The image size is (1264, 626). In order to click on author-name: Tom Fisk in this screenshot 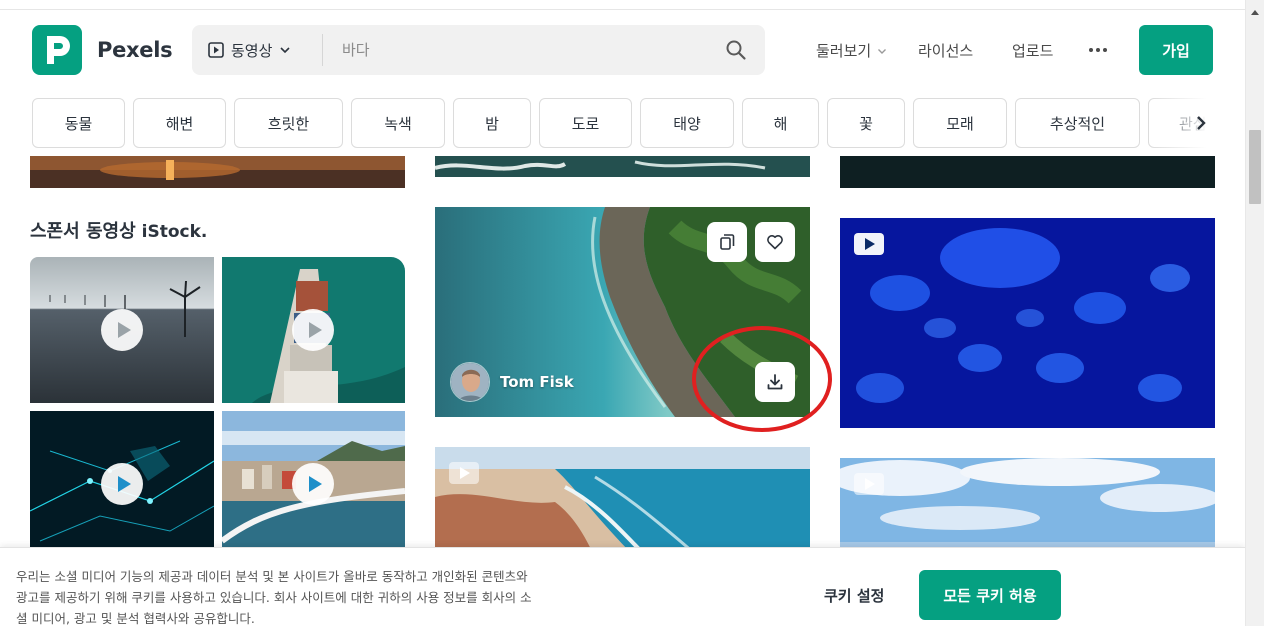, I will do `click(537, 382)`.